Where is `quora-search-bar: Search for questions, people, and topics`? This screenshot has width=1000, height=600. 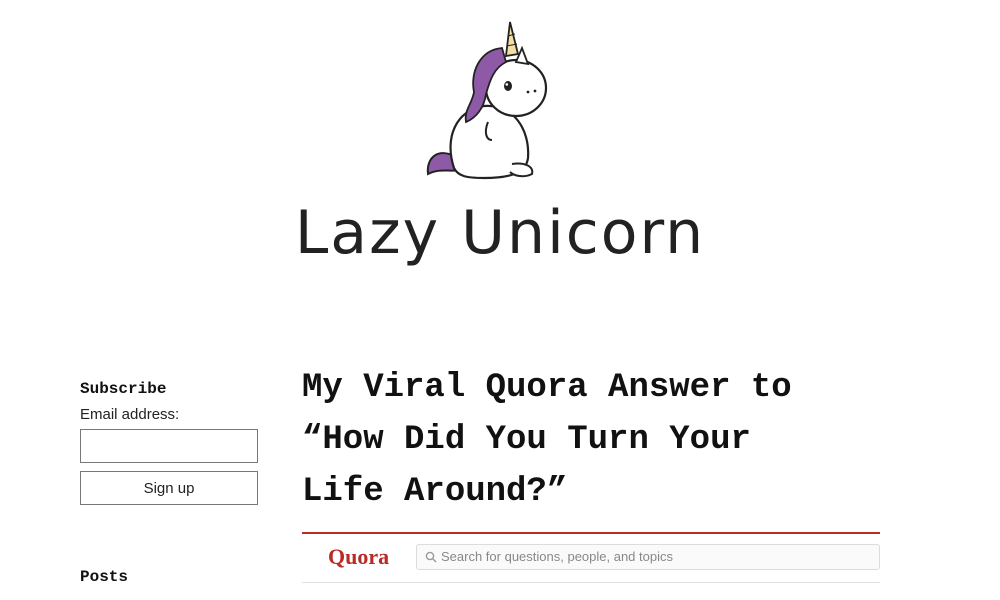 quora-search-bar: Search for questions, people, and topics is located at coordinates (648, 557).